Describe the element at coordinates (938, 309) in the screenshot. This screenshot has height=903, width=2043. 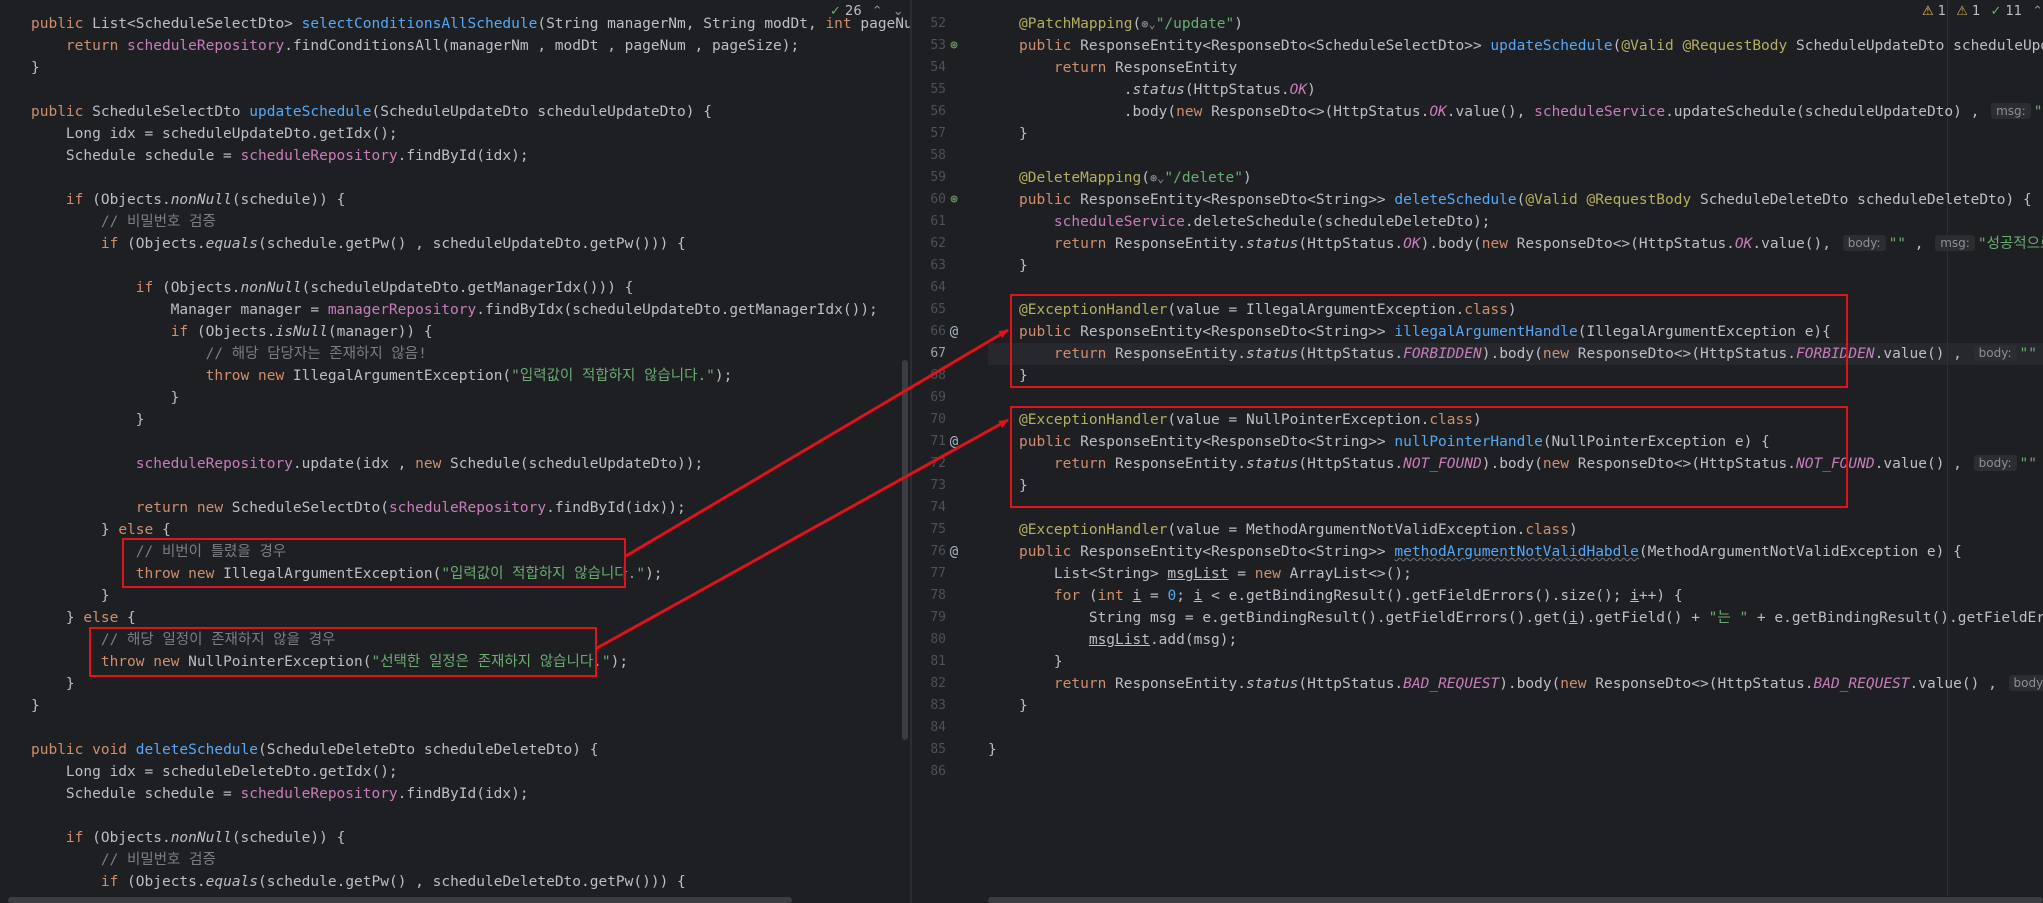
I see `line-number: 65` at that location.